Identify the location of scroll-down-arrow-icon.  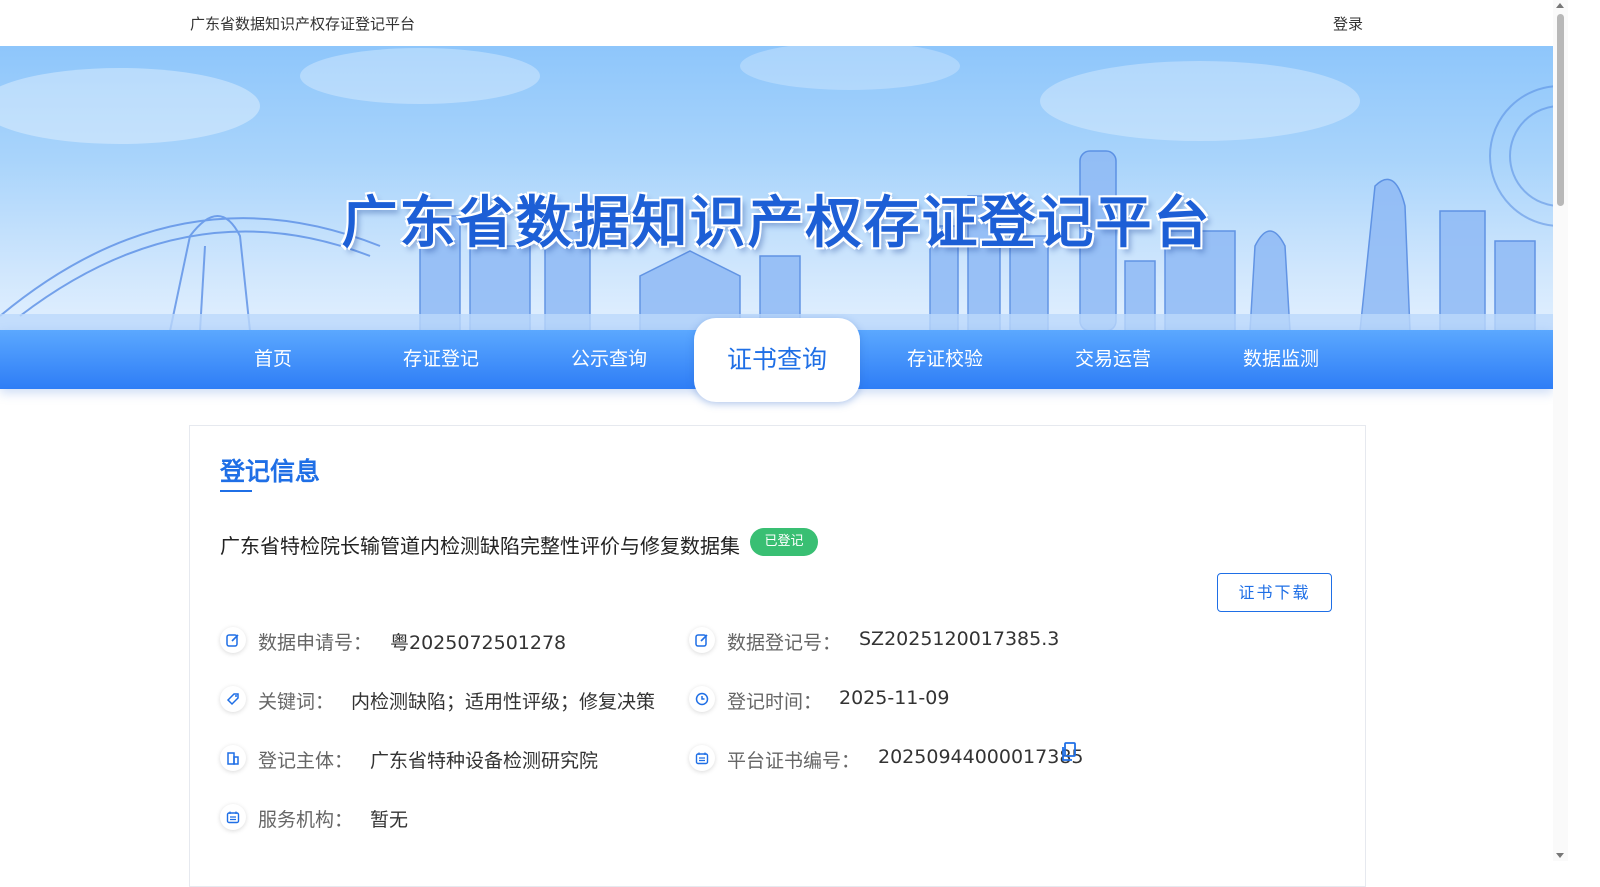
(1560, 855).